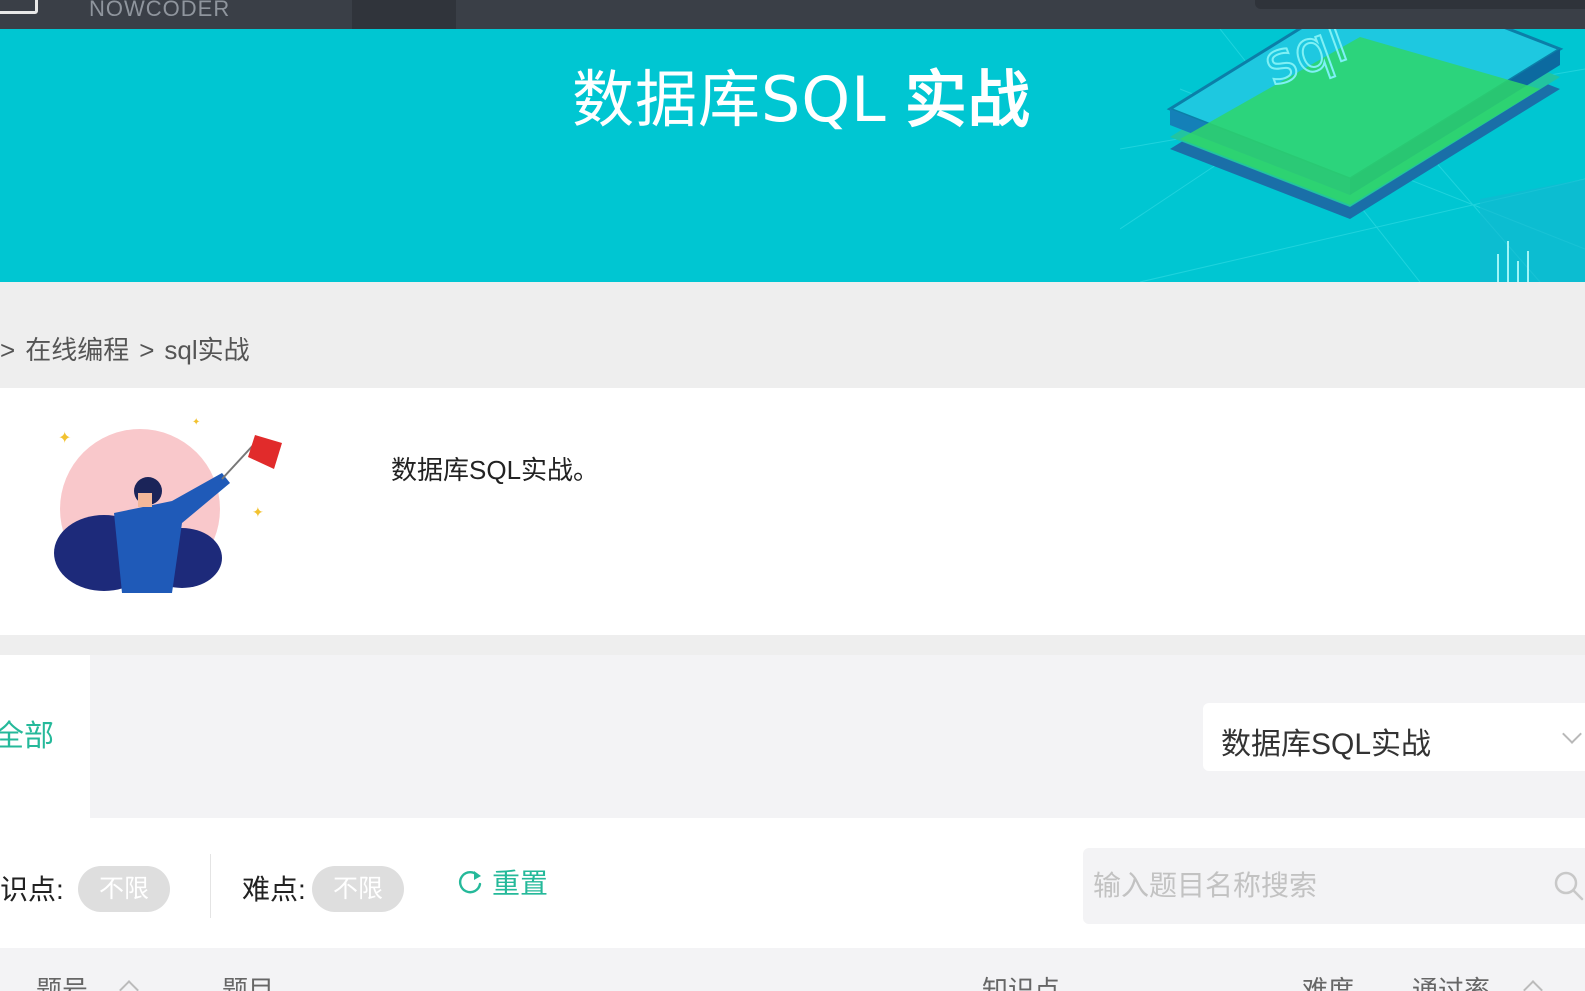 This screenshot has width=1585, height=991. I want to click on banner-title: 数据库SQL 实战, so click(801, 94).